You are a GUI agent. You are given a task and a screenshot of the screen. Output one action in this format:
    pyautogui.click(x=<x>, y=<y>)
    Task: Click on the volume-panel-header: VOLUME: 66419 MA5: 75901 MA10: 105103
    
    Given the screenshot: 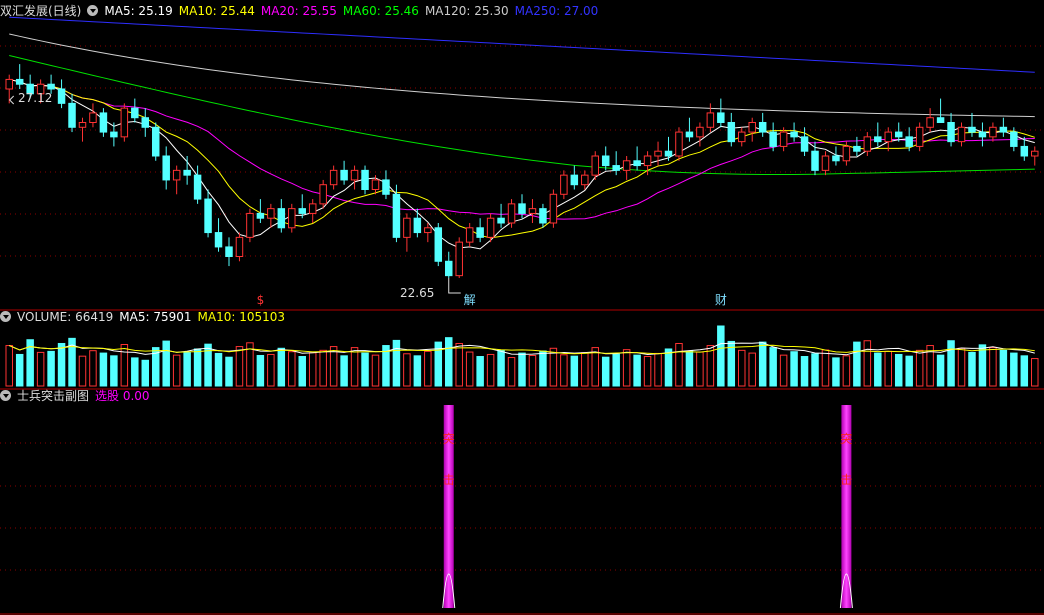 What is the action you would take?
    pyautogui.click(x=148, y=317)
    